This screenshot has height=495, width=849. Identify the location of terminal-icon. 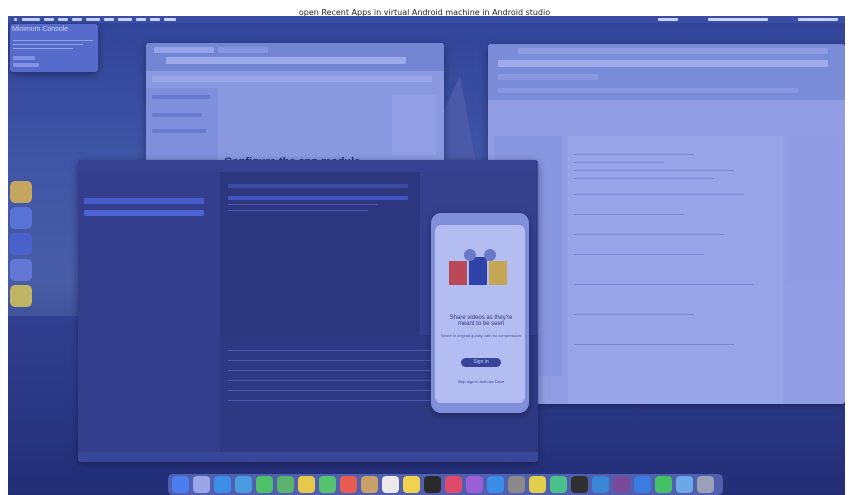
(579, 484).